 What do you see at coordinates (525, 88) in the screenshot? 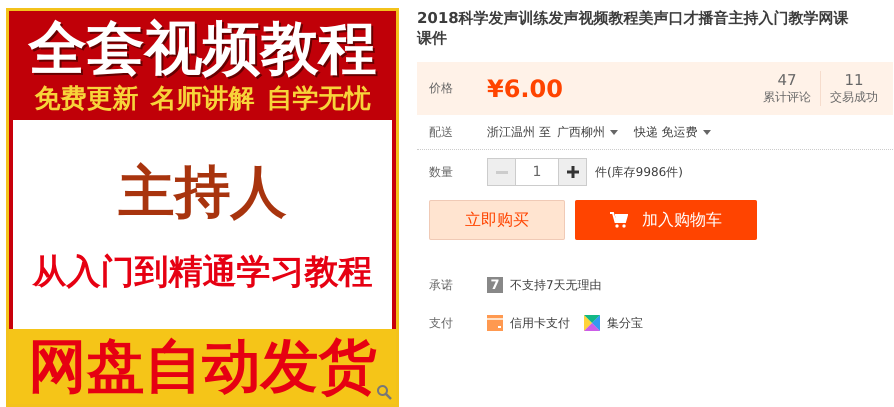
I see `price-value: ¥6.00` at bounding box center [525, 88].